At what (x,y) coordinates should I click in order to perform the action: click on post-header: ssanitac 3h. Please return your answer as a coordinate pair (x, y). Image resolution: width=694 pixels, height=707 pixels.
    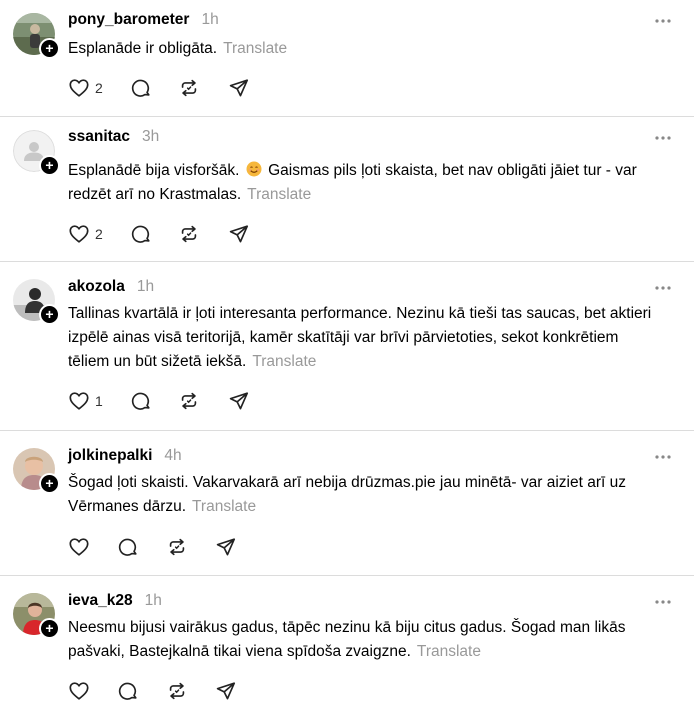
    Looking at the image, I should click on (113, 139).